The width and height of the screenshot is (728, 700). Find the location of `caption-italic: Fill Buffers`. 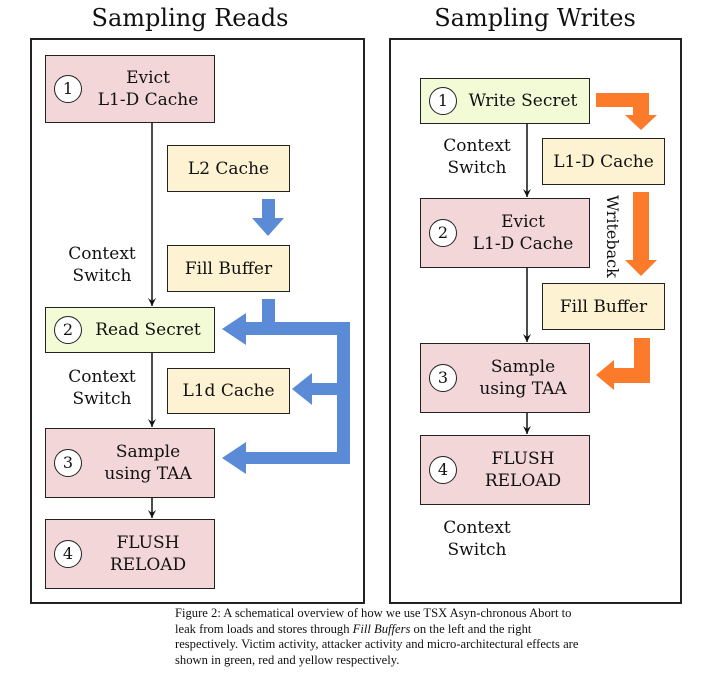

caption-italic: Fill Buffers is located at coordinates (381, 628).